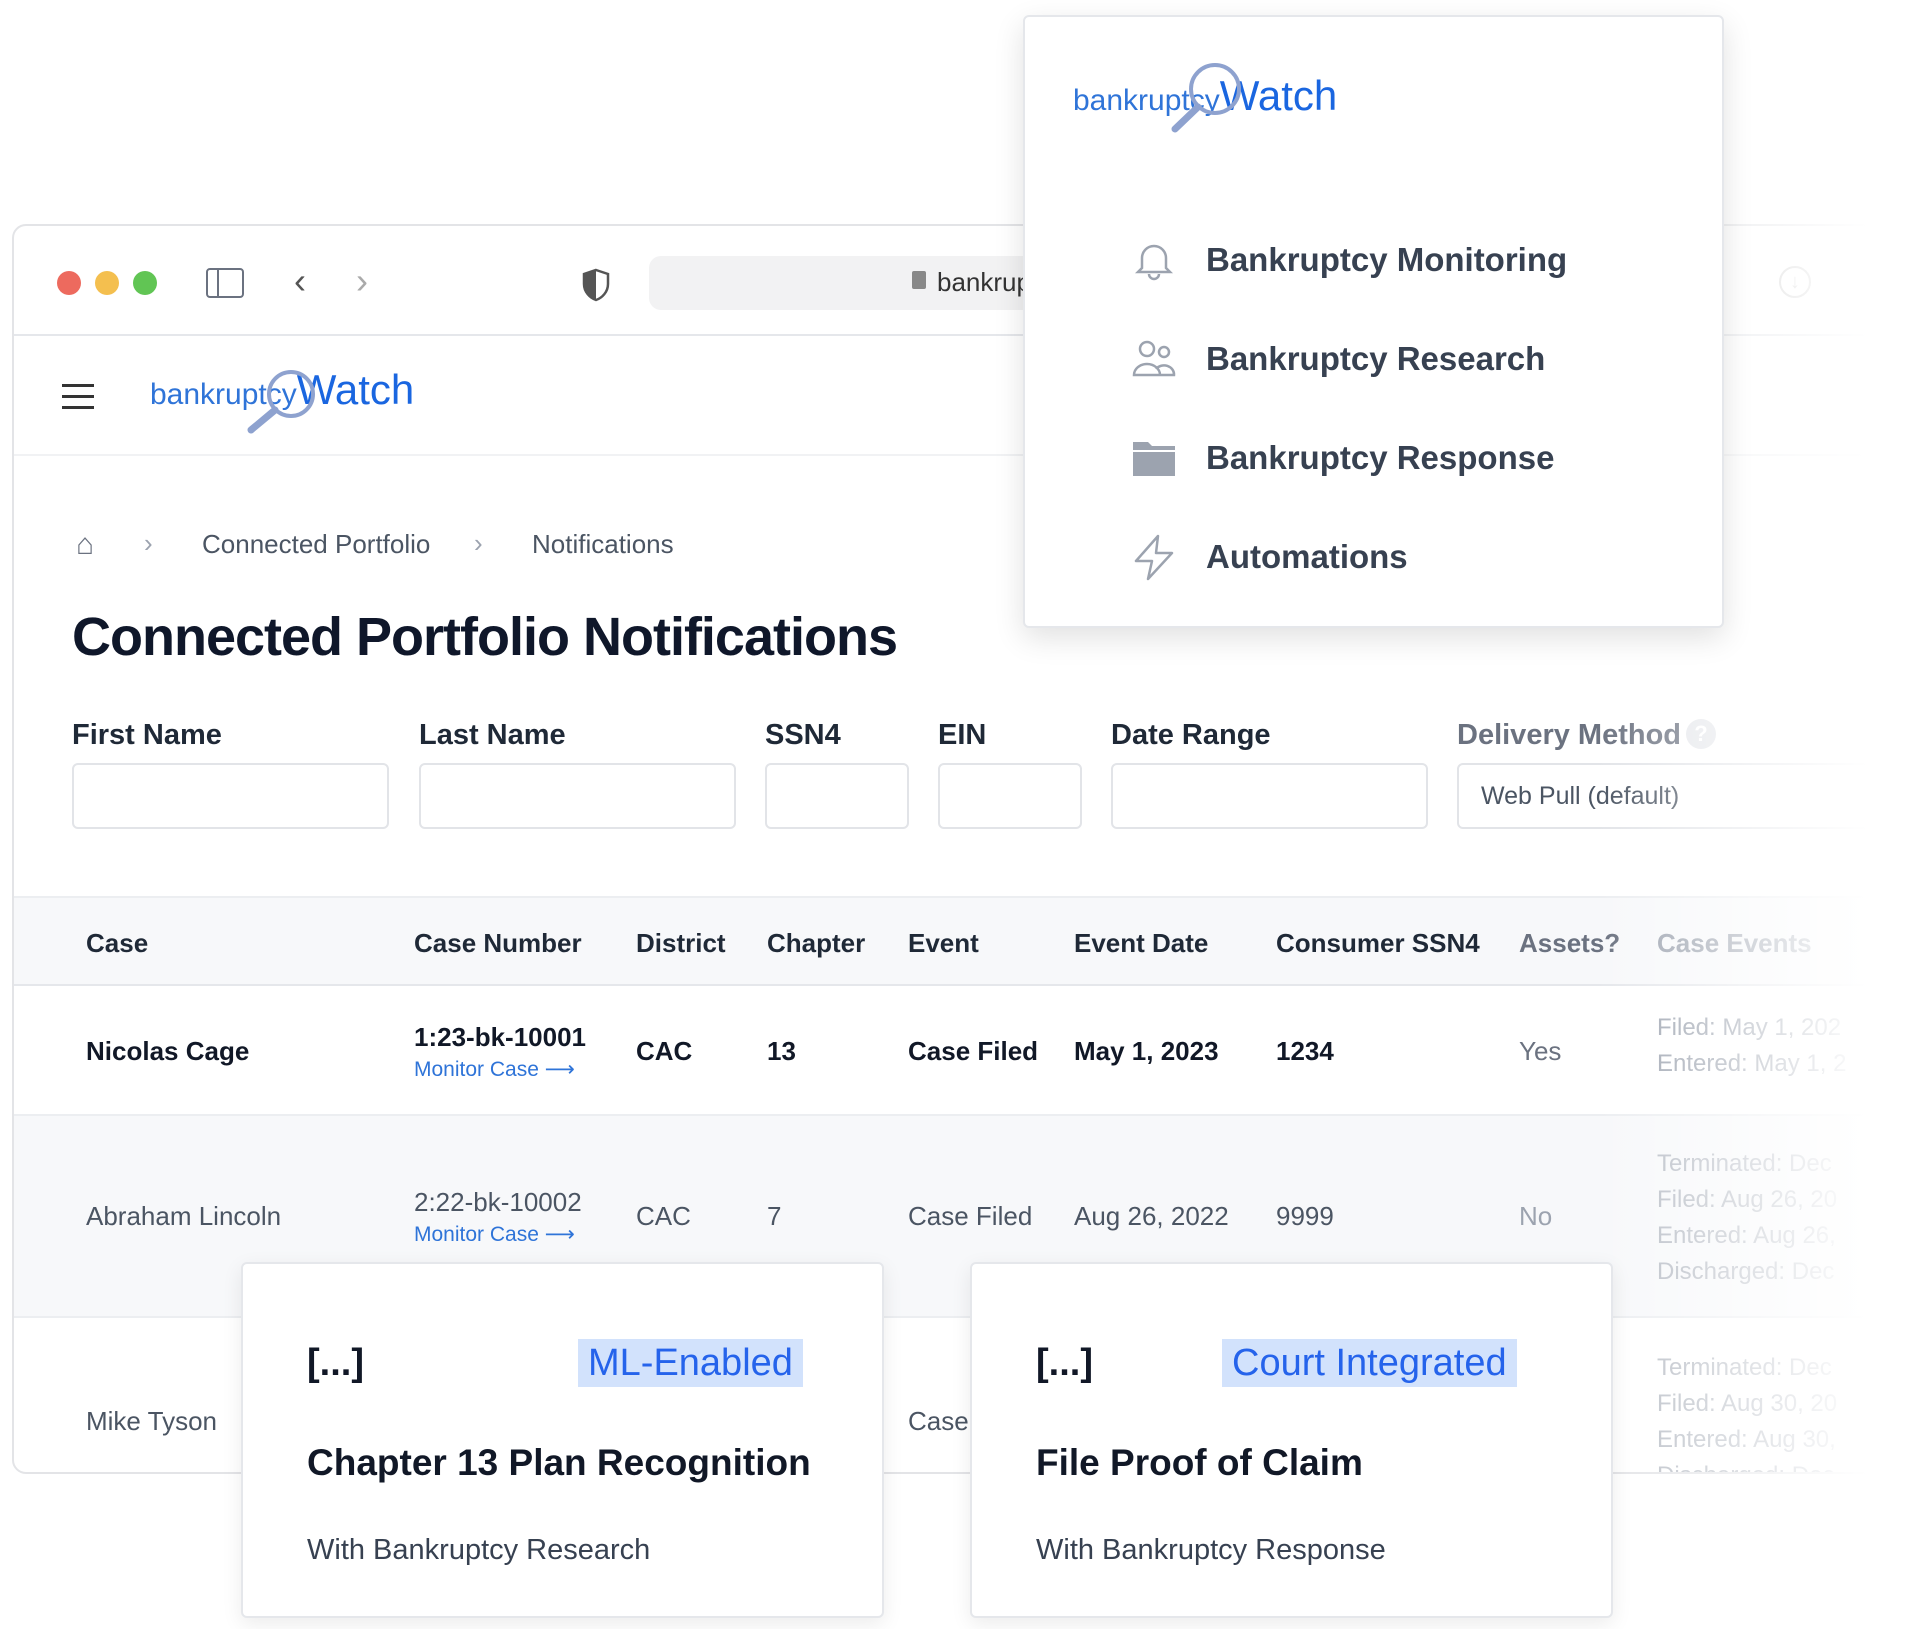 The image size is (1916, 1629). What do you see at coordinates (85, 545) in the screenshot?
I see `home-icon: ⌂` at bounding box center [85, 545].